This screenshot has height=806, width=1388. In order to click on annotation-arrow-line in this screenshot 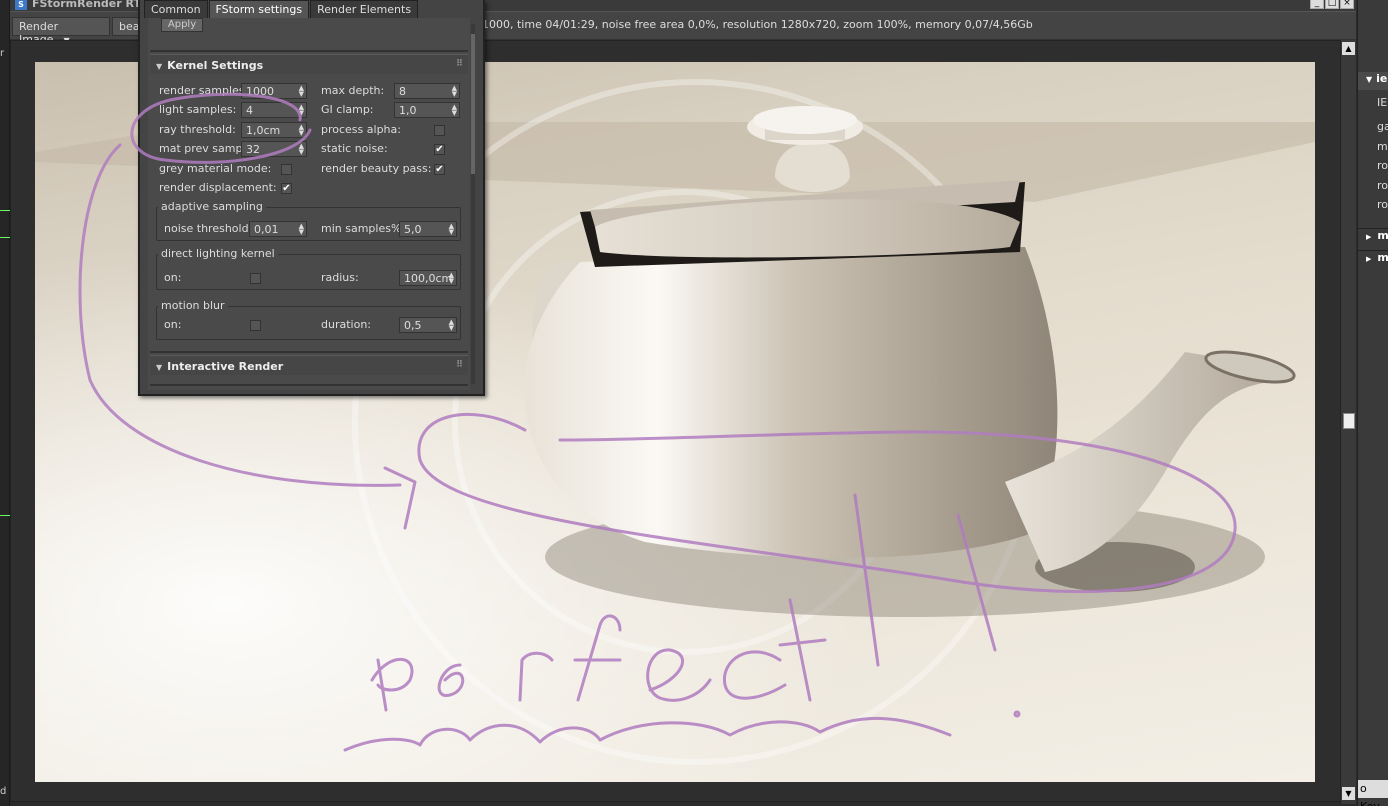, I will do `click(240, 315)`.